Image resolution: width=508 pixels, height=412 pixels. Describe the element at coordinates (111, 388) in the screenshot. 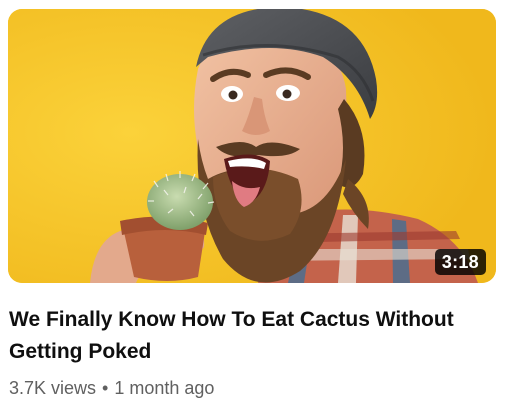

I see `video-metadata: 3.7K views • 1 month ago` at that location.